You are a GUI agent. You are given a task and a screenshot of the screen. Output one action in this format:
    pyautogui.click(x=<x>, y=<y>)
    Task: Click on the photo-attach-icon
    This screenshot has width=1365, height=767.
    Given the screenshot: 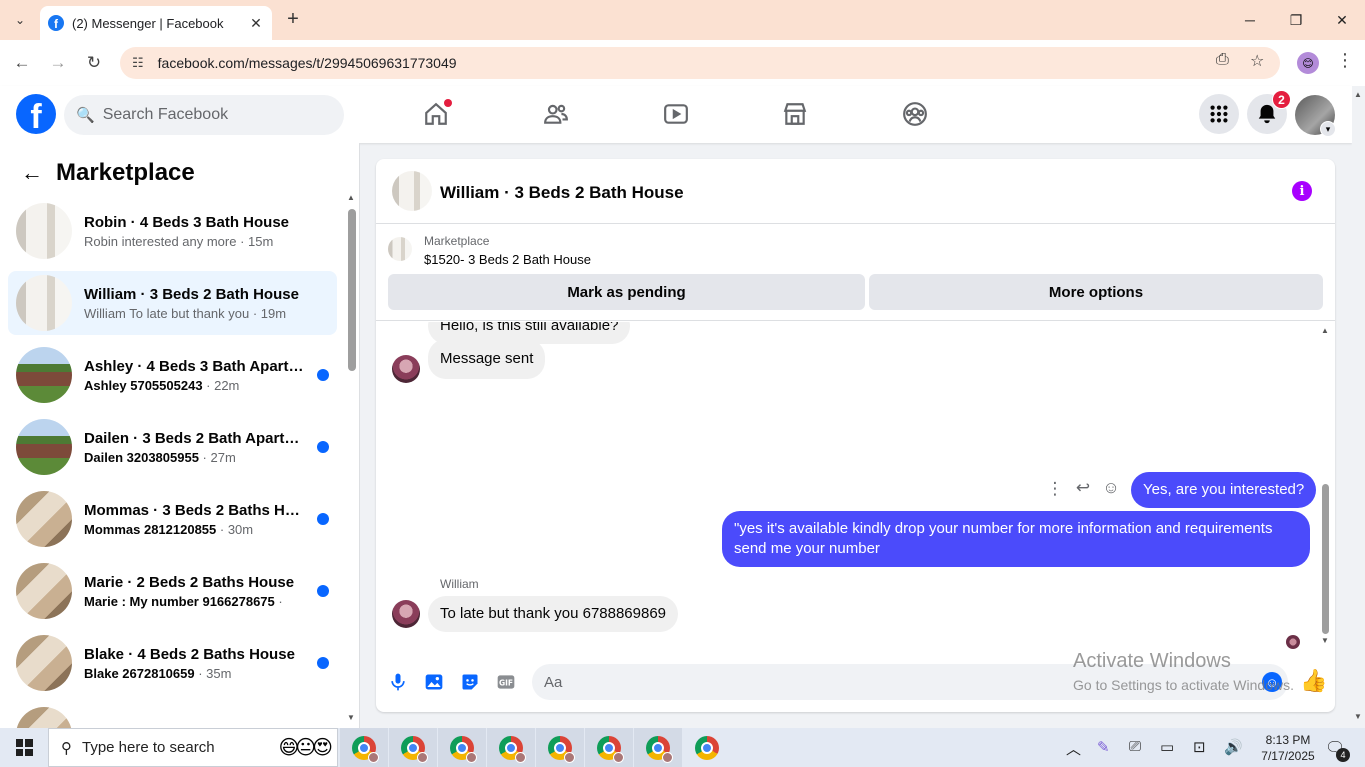 What is the action you would take?
    pyautogui.click(x=434, y=682)
    